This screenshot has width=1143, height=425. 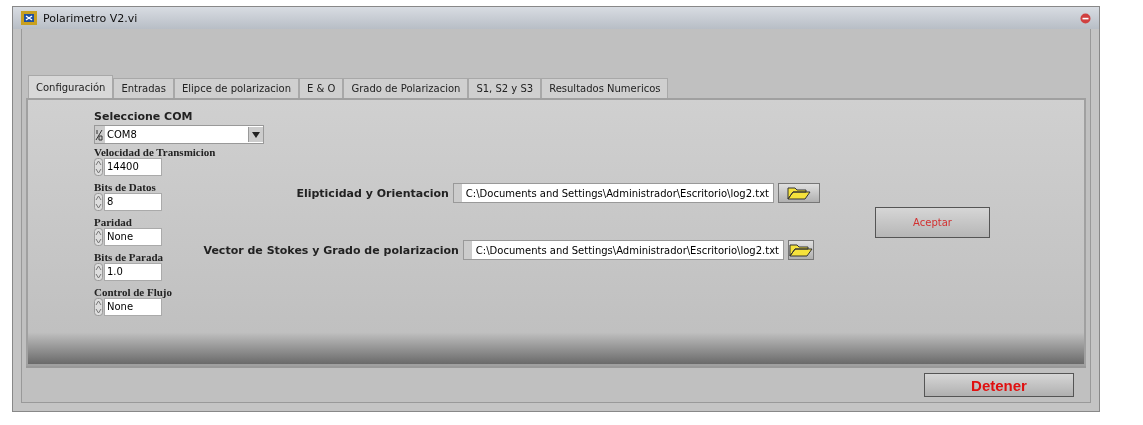 What do you see at coordinates (505, 88) in the screenshot?
I see `tab: S1, S2 y S3` at bounding box center [505, 88].